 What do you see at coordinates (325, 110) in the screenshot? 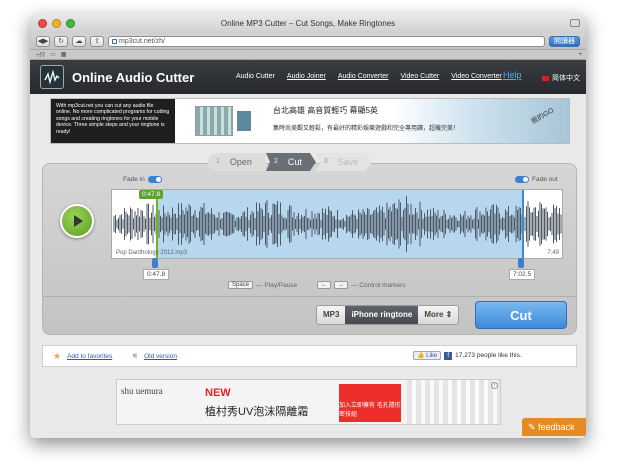
I see `ad-headline: 台北高雄 高音質輕巧 幕顯5英` at bounding box center [325, 110].